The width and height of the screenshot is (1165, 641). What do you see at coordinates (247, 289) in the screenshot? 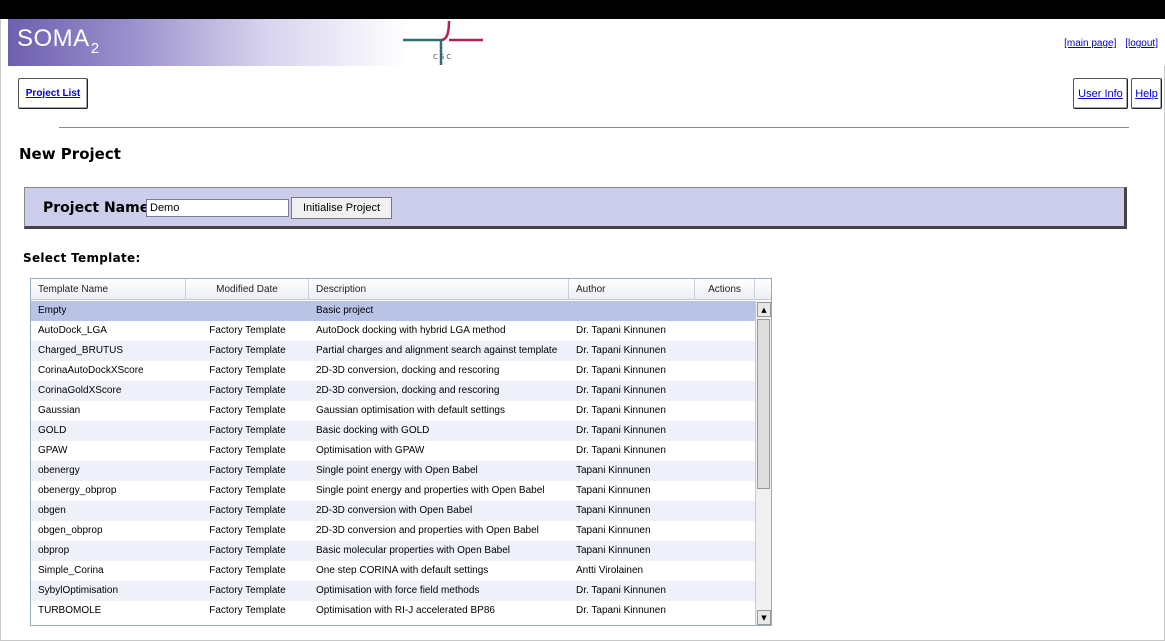
I see `column-header-modified-date: Modified Date` at bounding box center [247, 289].